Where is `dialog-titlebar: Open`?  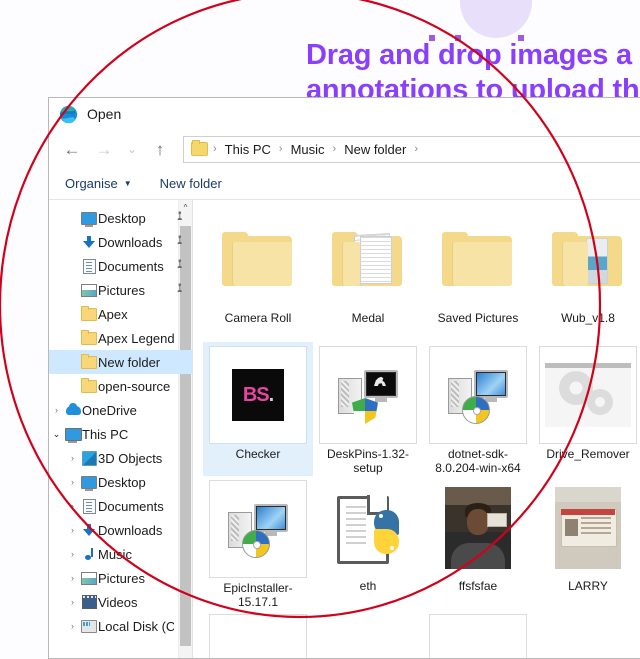 dialog-titlebar: Open is located at coordinates (344, 114).